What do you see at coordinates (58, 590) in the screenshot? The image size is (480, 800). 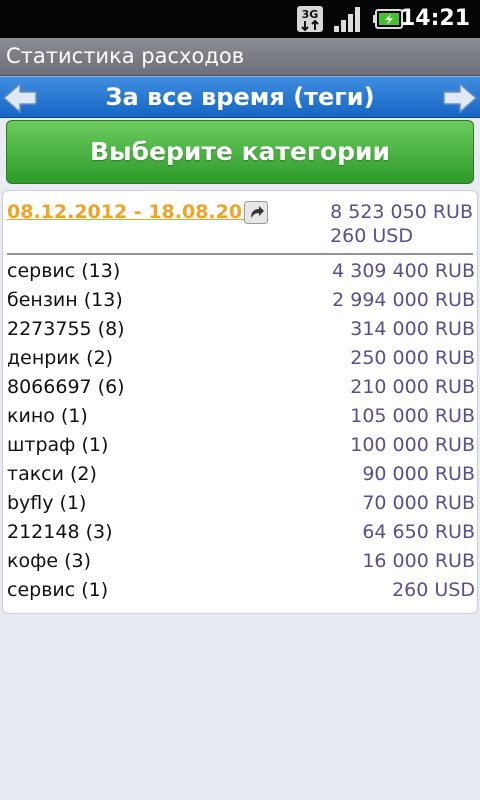 I see `category-name: сервис (1)` at bounding box center [58, 590].